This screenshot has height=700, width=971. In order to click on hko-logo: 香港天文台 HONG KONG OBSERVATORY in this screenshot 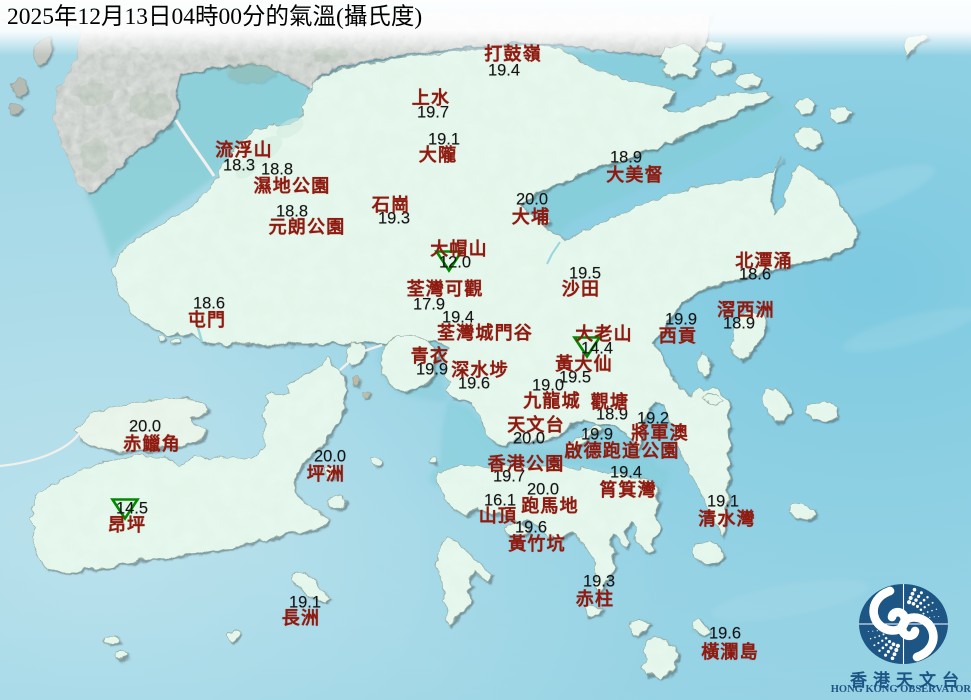, I will do `click(901, 640)`.